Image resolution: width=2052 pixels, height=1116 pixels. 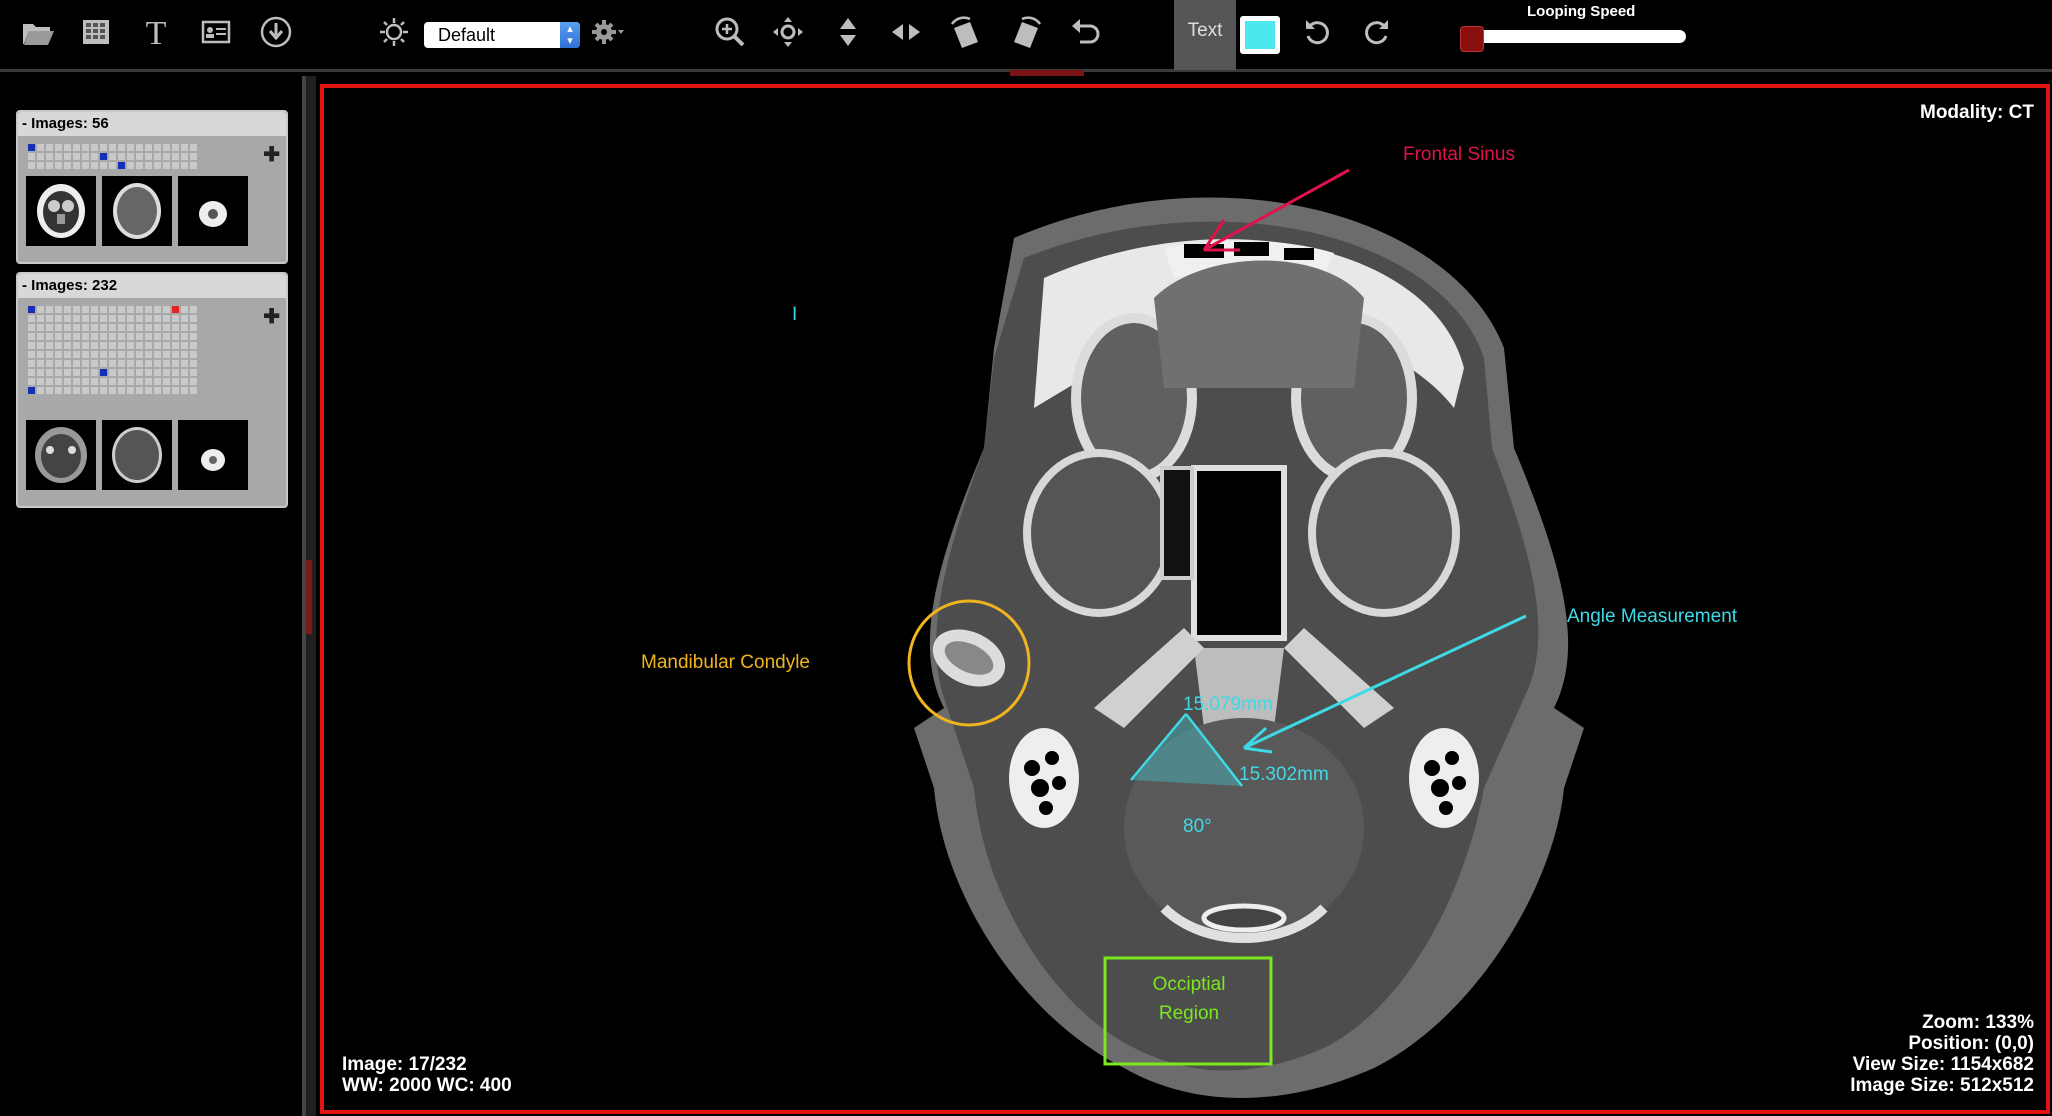 What do you see at coordinates (1260, 35) in the screenshot?
I see `annotation-color-picker` at bounding box center [1260, 35].